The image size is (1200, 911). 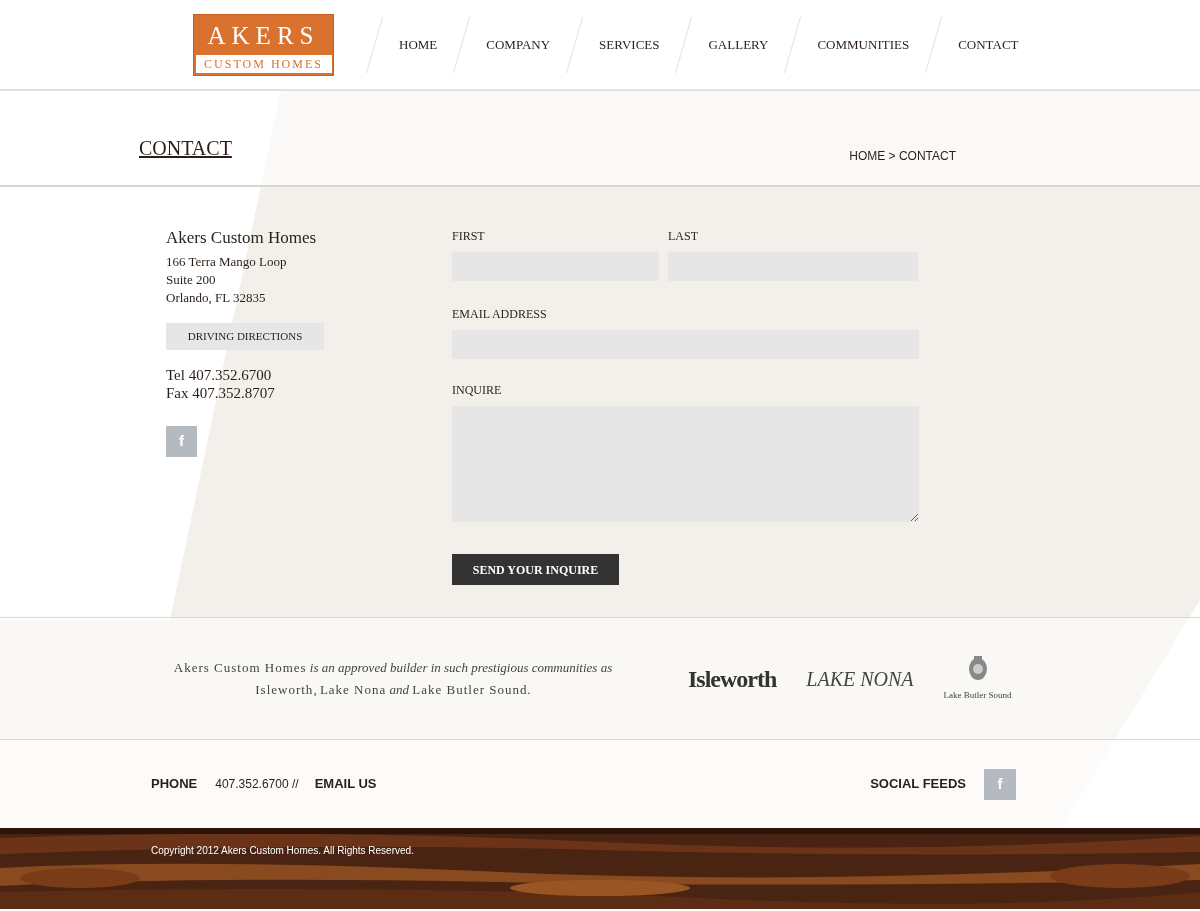 I want to click on inquiry-field, so click(x=685, y=464).